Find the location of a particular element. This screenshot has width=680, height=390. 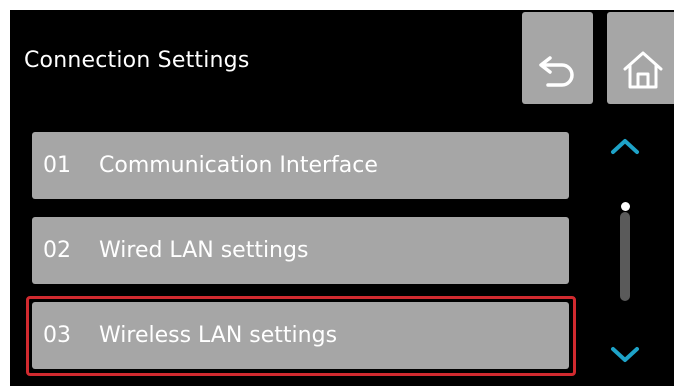

menu-item-wired-lan: 02 Wired LAN settings is located at coordinates (300, 250).